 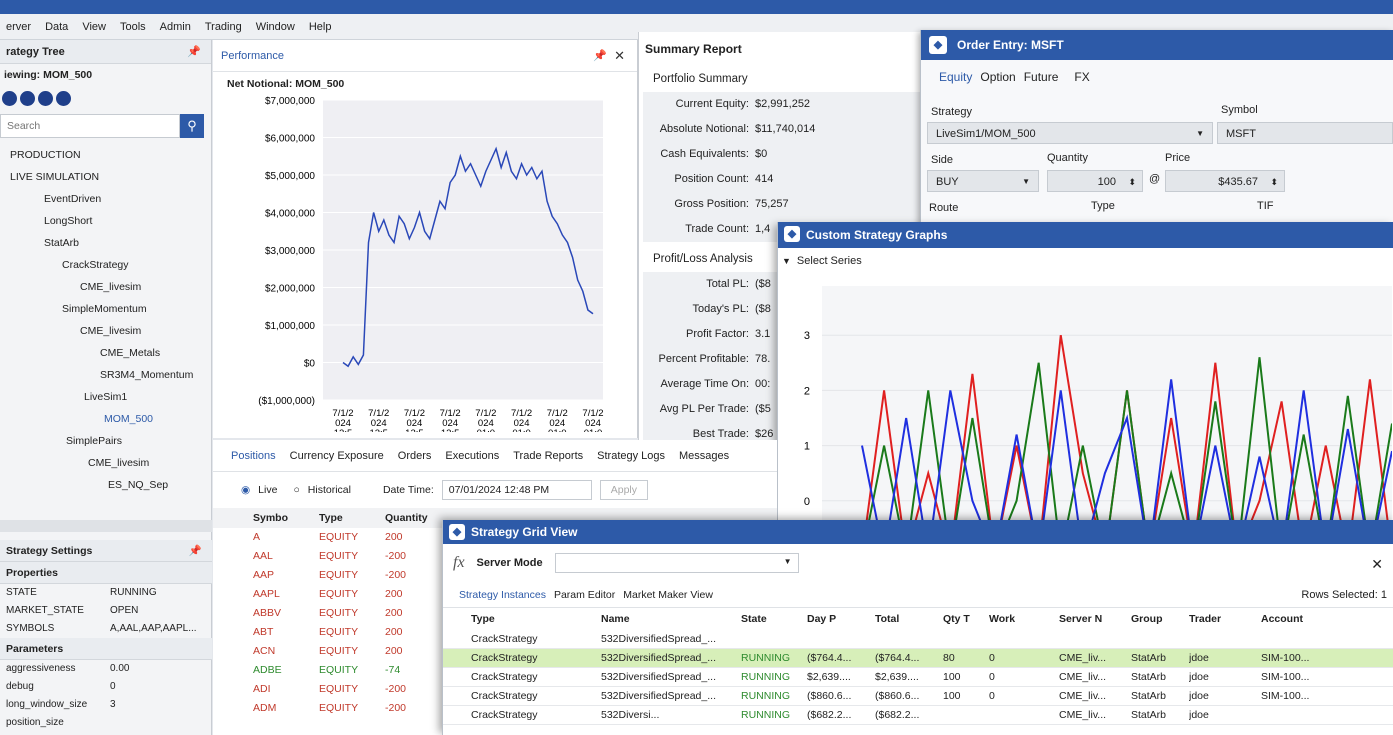 I want to click on grid-col-header: Server N, so click(x=1095, y=619).